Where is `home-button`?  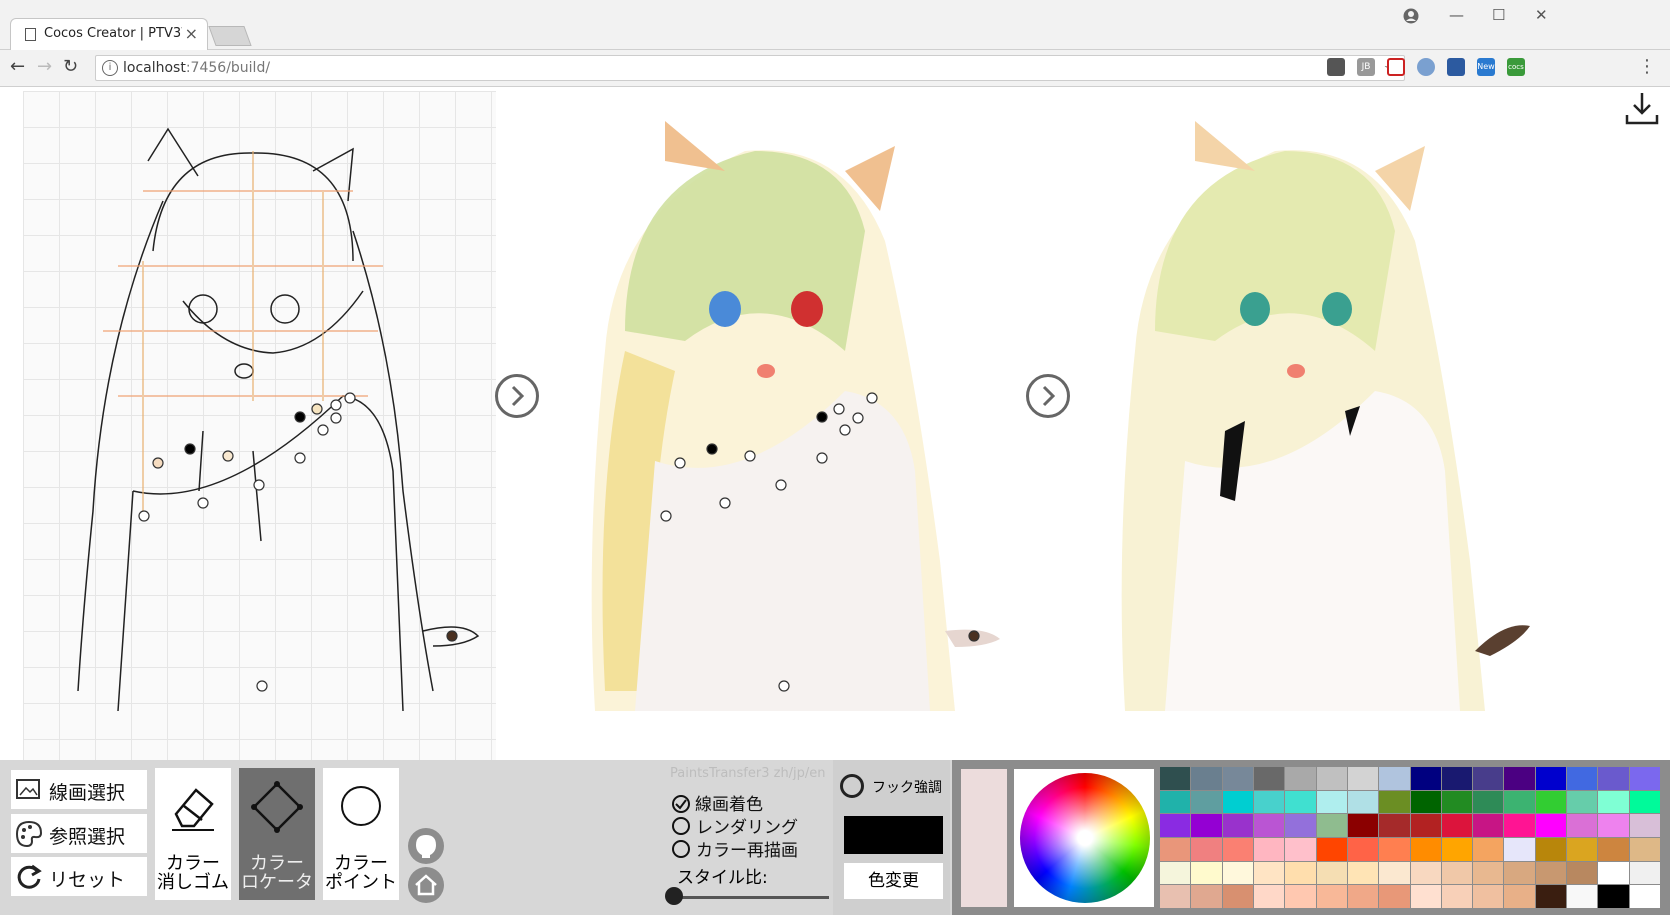
home-button is located at coordinates (426, 885).